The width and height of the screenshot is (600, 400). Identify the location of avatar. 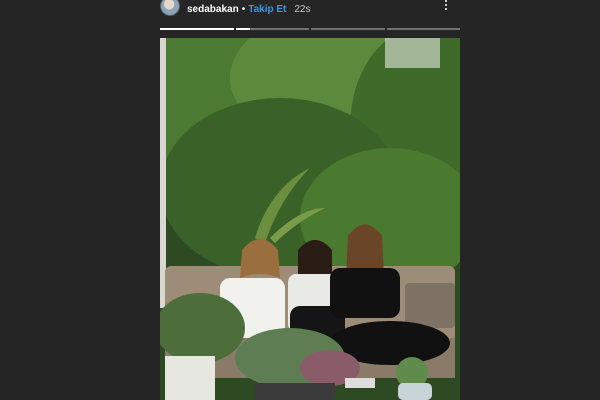
(170, 8).